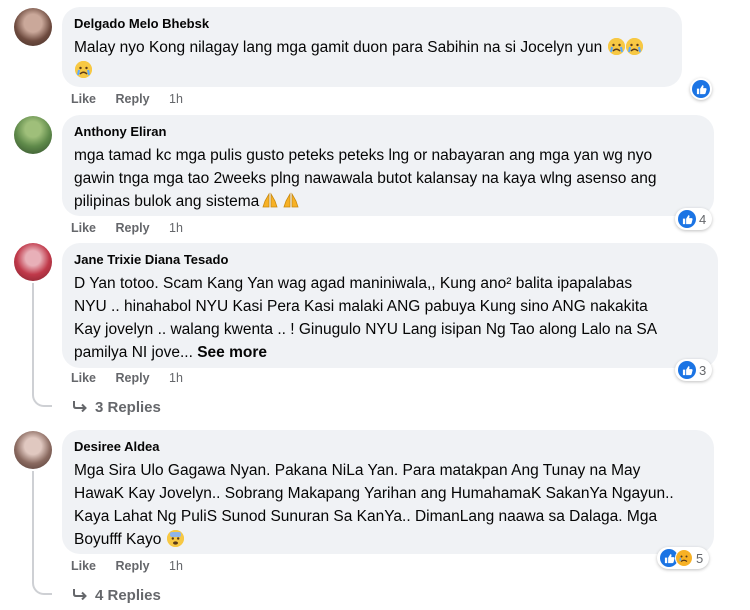 The width and height of the screenshot is (750, 610). Describe the element at coordinates (232, 352) in the screenshot. I see `see-more-link: See more` at that location.